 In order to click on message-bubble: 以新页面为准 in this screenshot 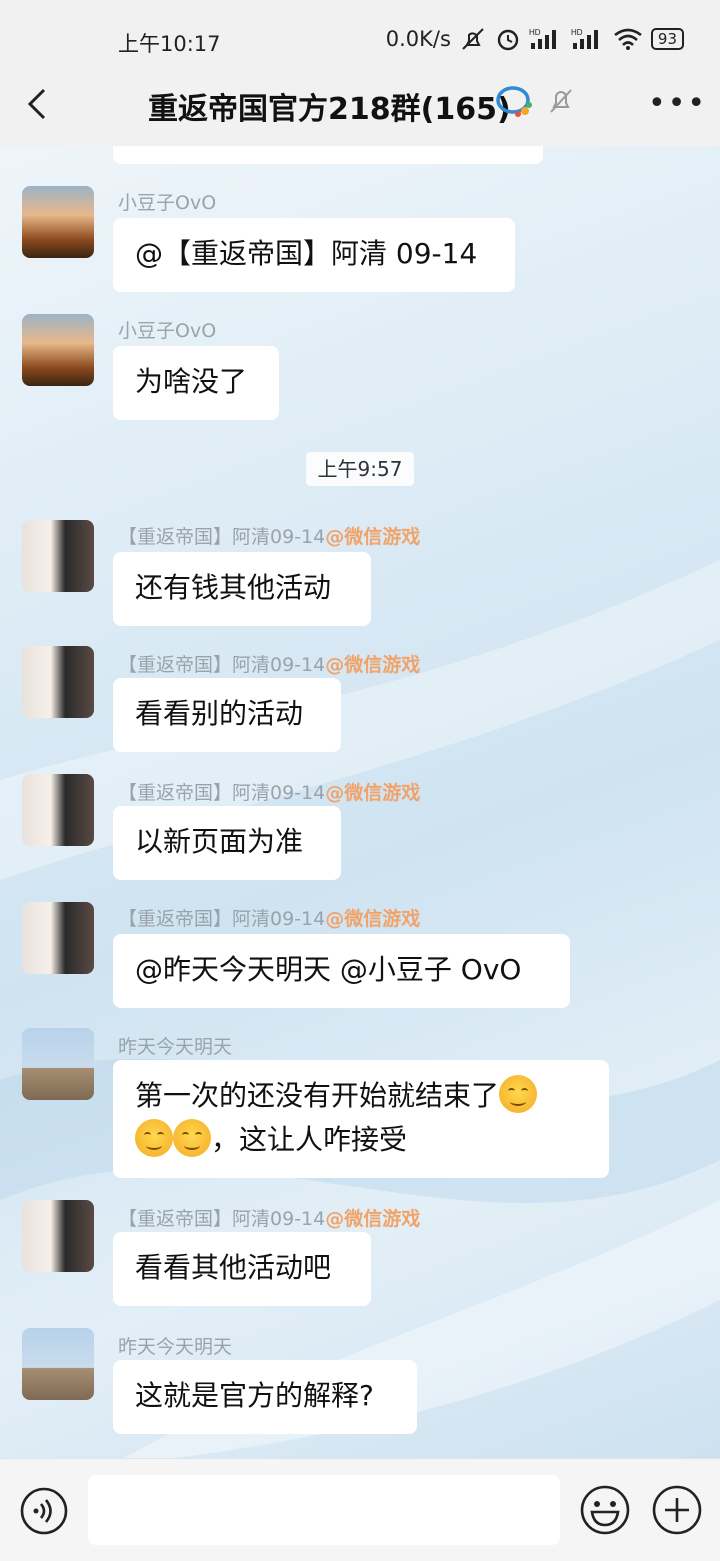, I will do `click(227, 843)`.